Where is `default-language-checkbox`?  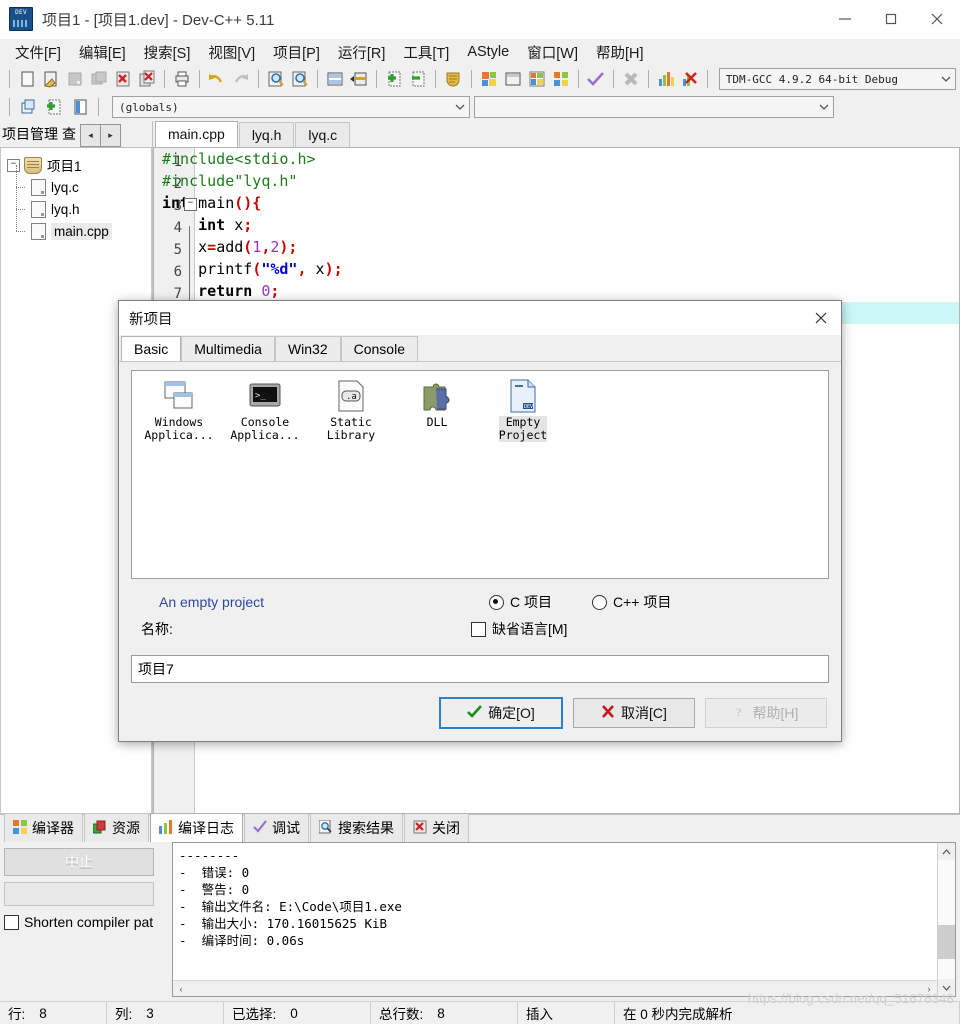 default-language-checkbox is located at coordinates (478, 629).